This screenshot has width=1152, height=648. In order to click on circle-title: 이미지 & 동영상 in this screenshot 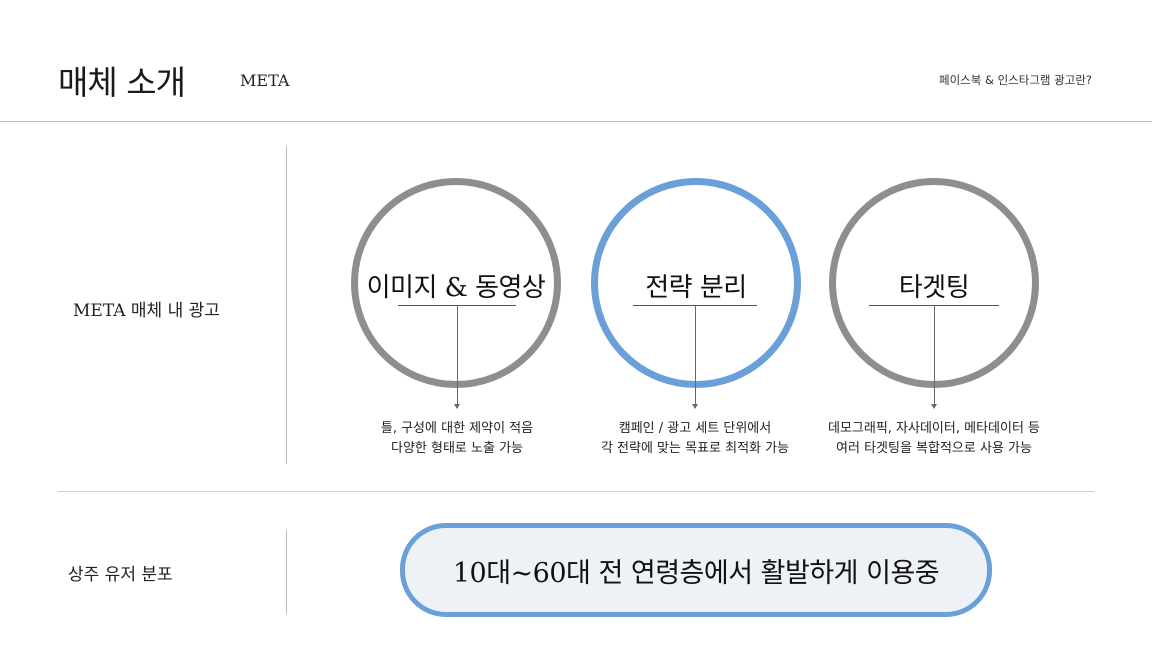, I will do `click(456, 288)`.